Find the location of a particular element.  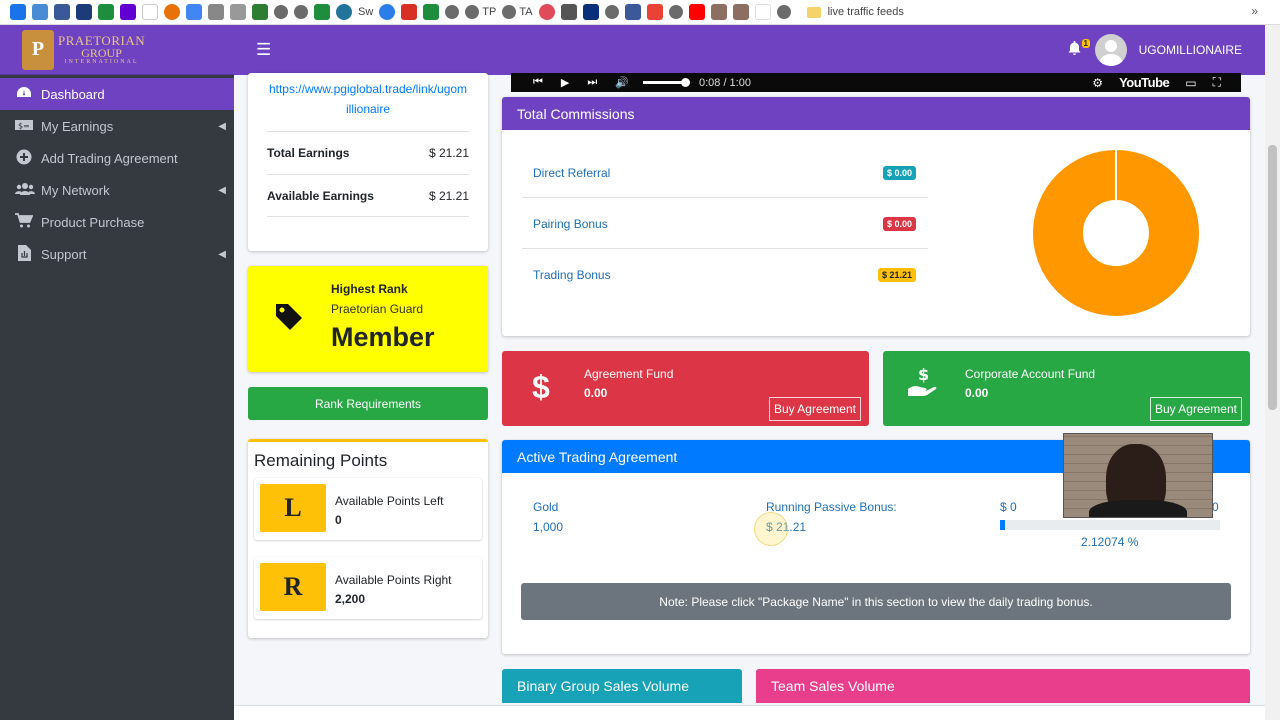

brand-logo: P PRAETORIAN GROUP INTERNATIONAL is located at coordinates (117, 50).